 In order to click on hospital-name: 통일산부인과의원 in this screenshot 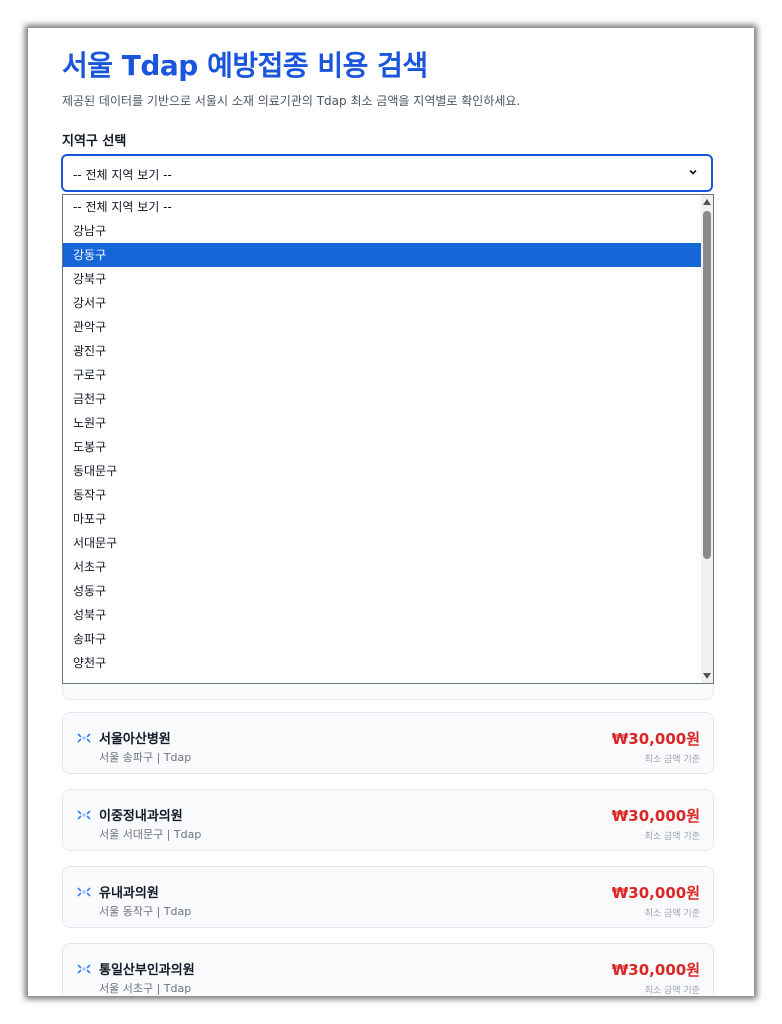, I will do `click(147, 970)`.